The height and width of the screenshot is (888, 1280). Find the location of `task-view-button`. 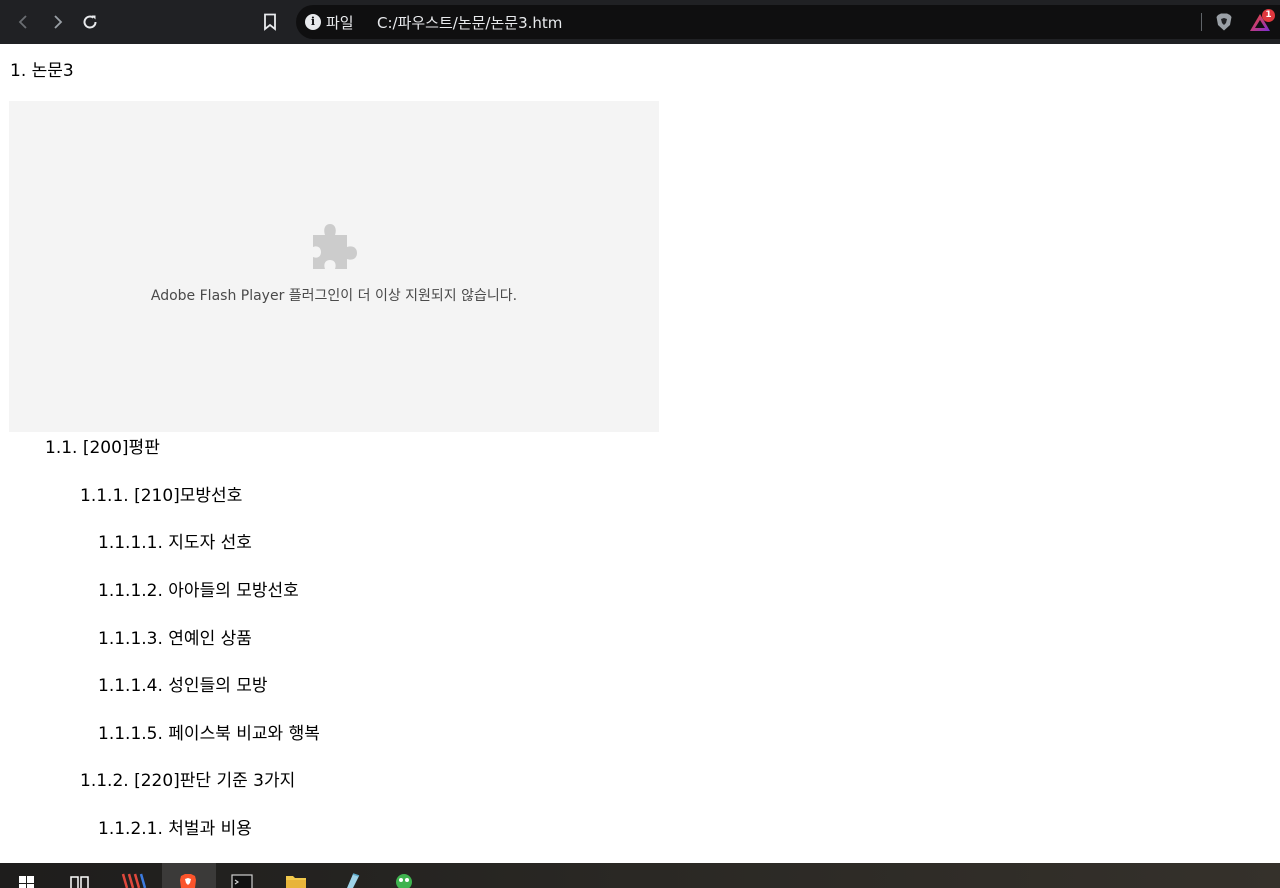

task-view-button is located at coordinates (81, 875).